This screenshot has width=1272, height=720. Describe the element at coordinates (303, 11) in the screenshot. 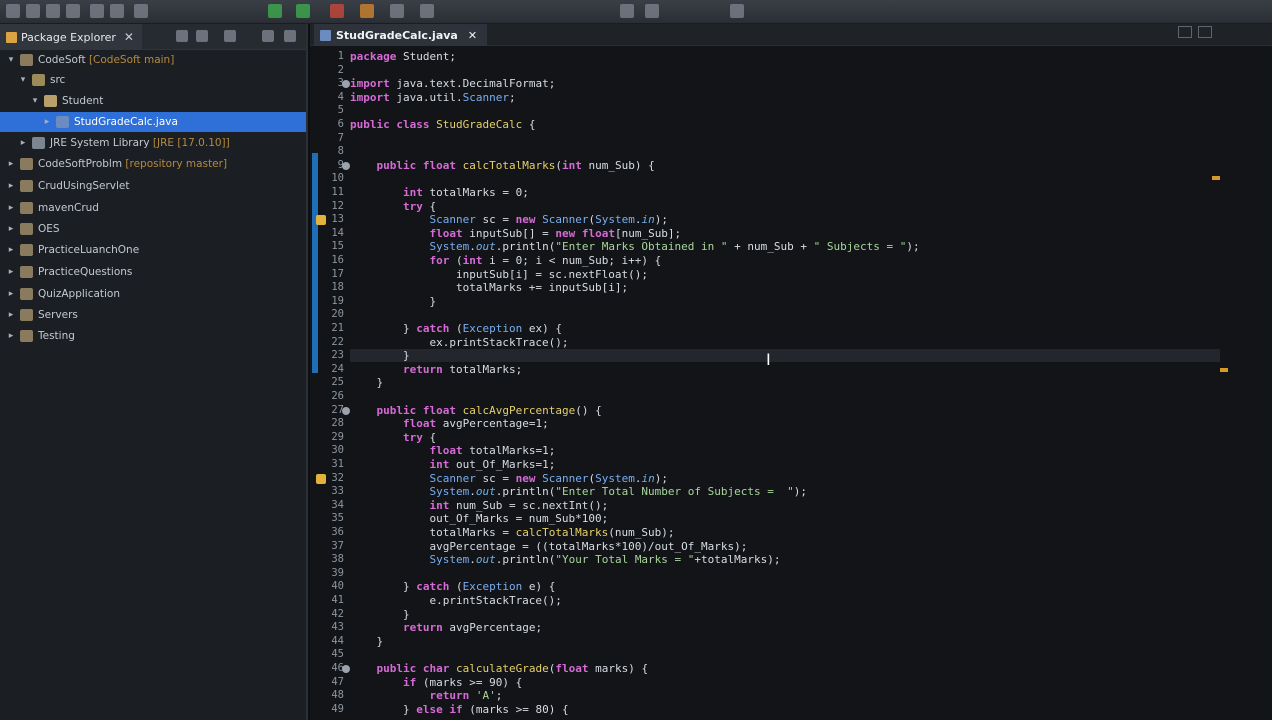

I see `coverage-icon` at that location.